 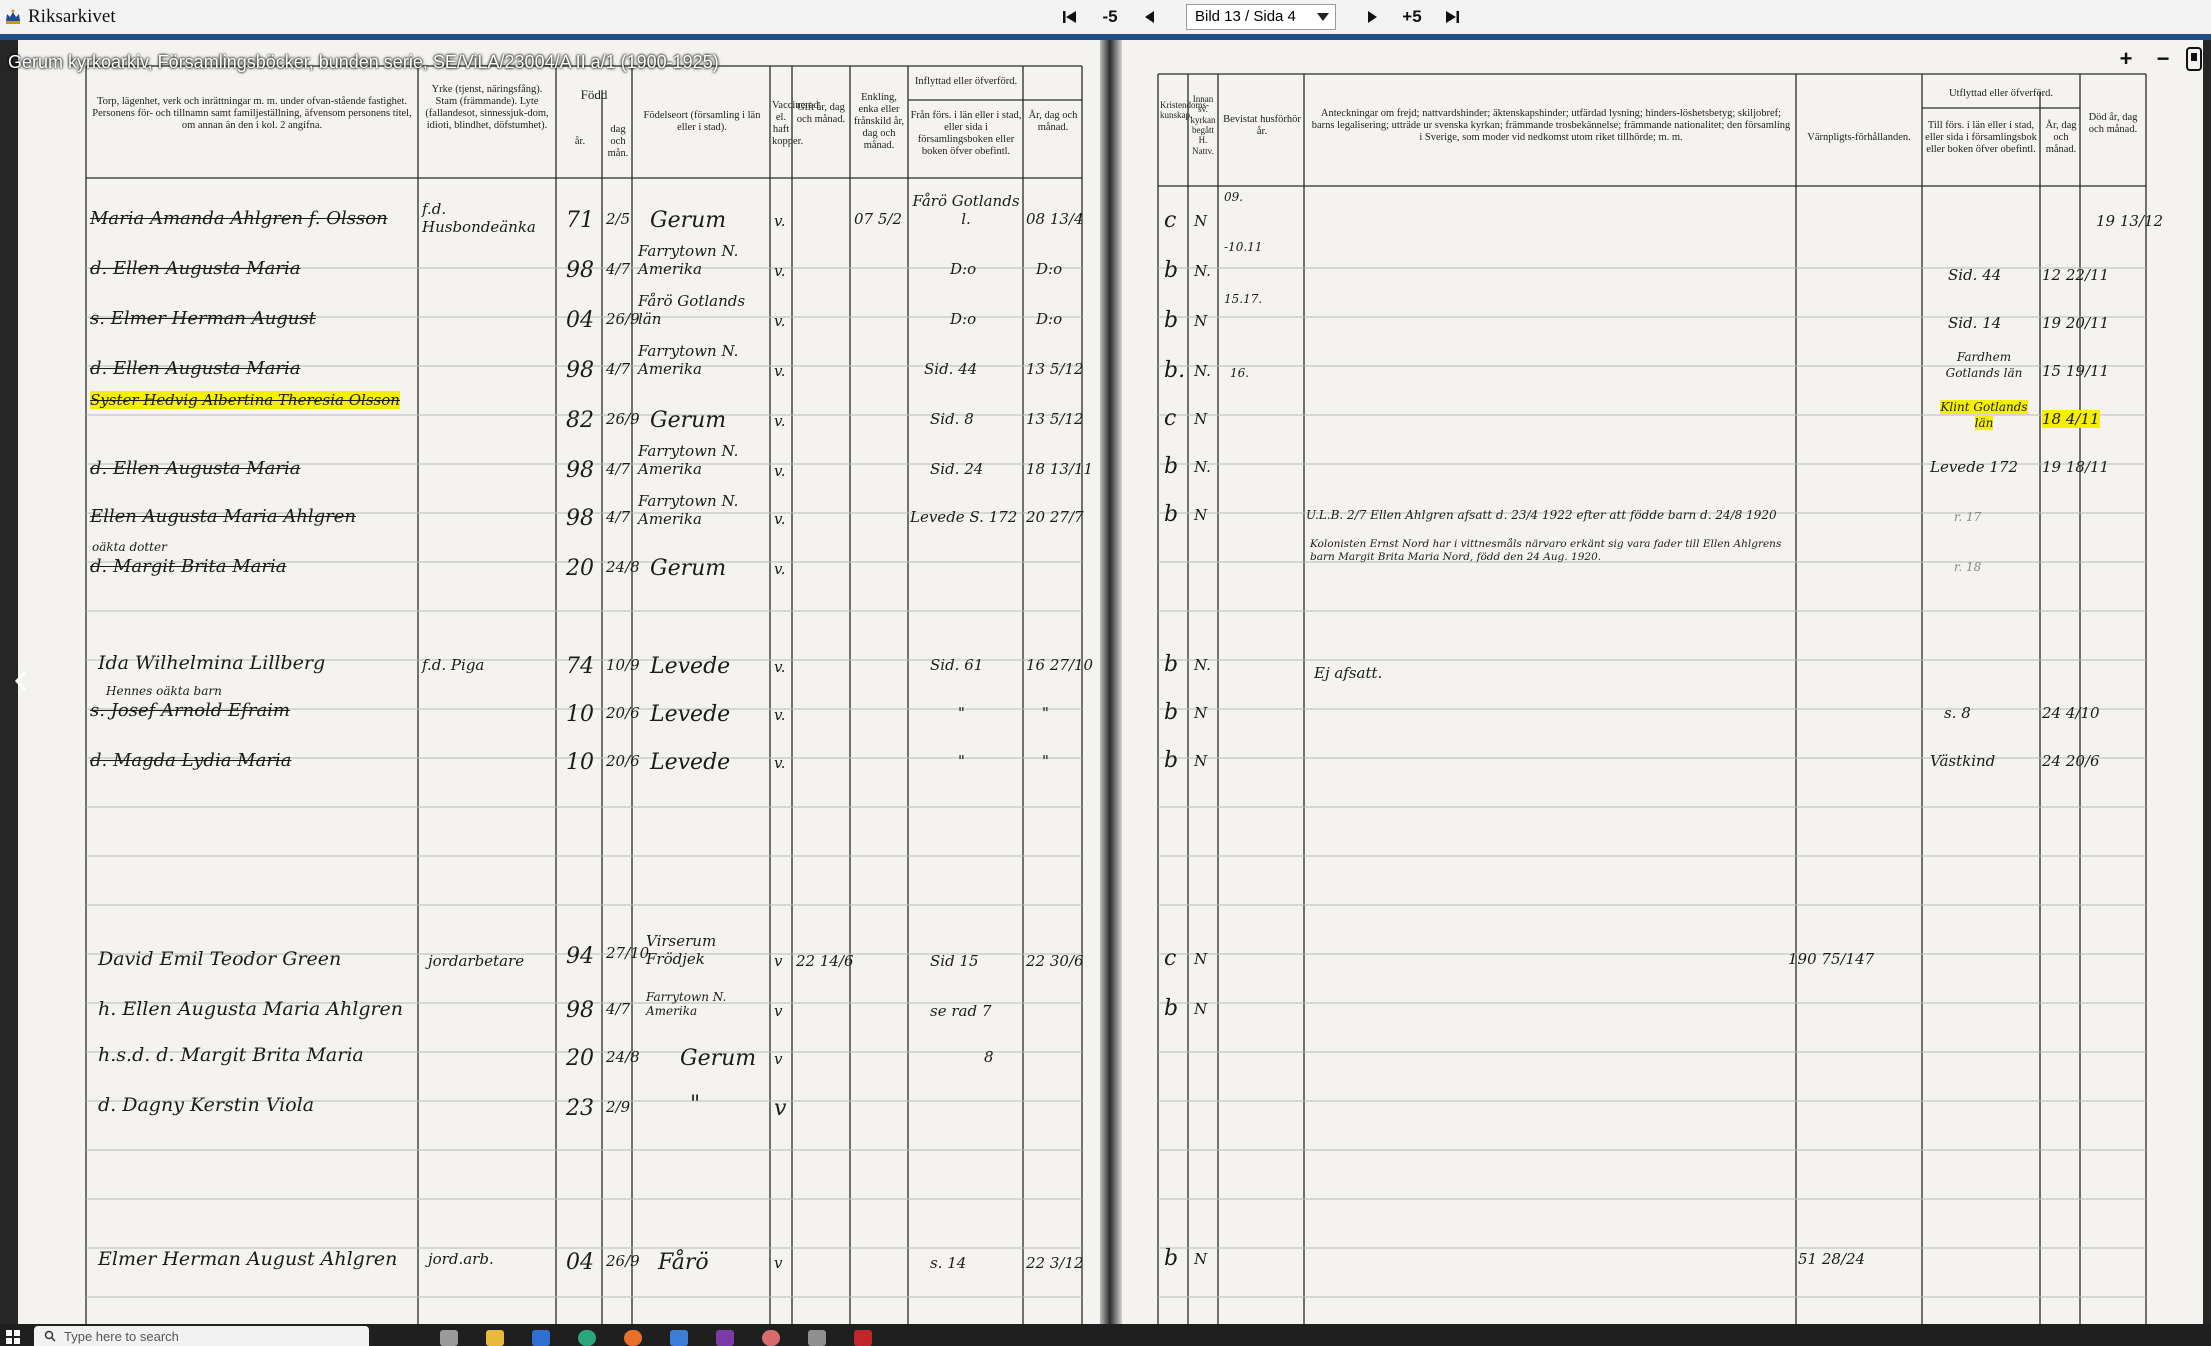 I want to click on next-page-icon, so click(x=1372, y=17).